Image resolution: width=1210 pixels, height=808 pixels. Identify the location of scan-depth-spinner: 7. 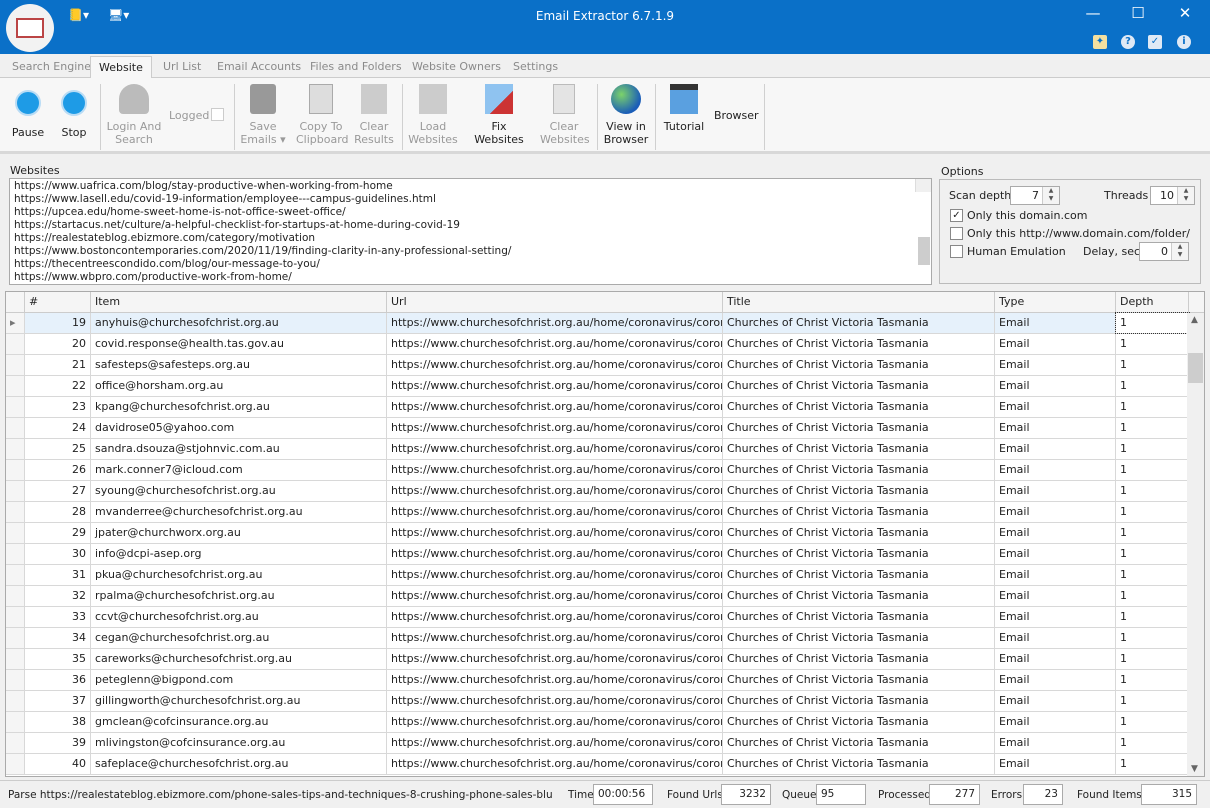
(1035, 195).